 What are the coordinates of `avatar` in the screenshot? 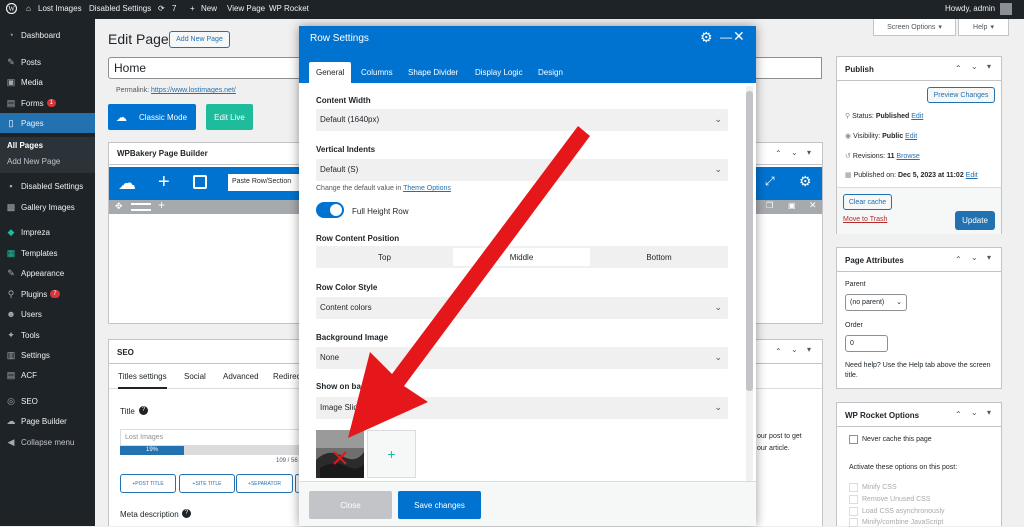 It's located at (1006, 9).